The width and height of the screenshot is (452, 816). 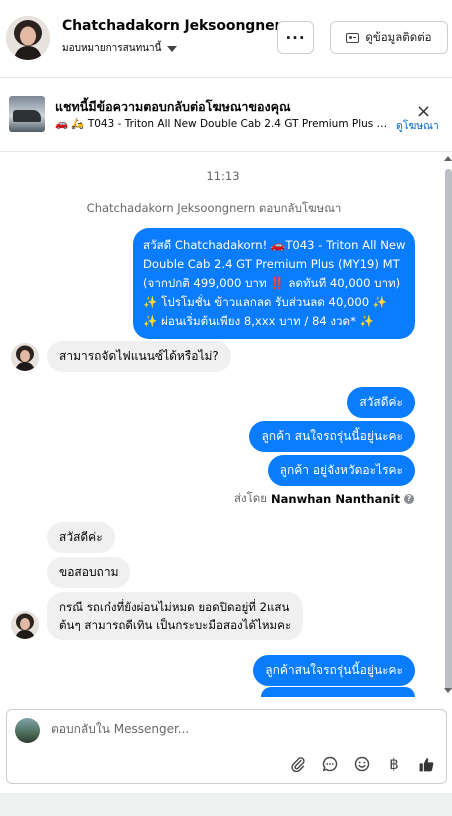 I want to click on scroll-down-arrow-icon, so click(x=448, y=690).